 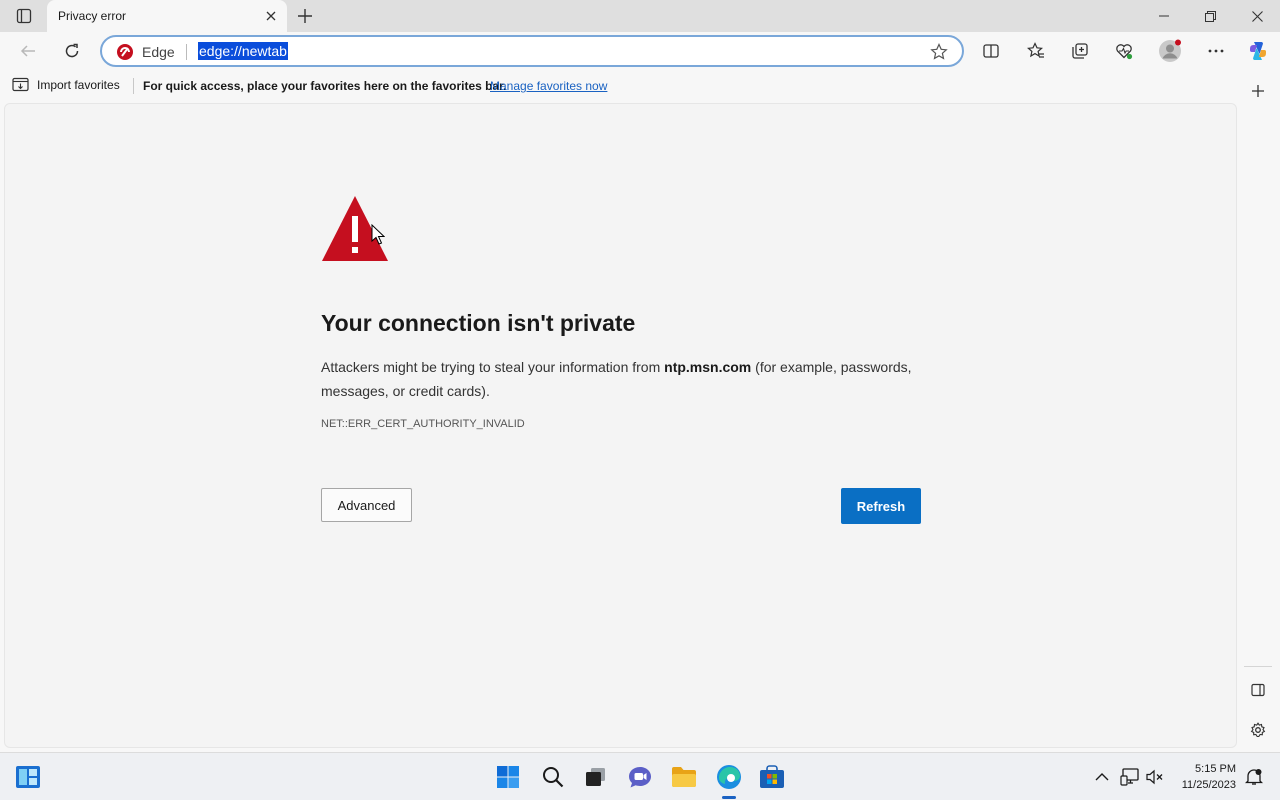 I want to click on minimize-icon, so click(x=1164, y=16).